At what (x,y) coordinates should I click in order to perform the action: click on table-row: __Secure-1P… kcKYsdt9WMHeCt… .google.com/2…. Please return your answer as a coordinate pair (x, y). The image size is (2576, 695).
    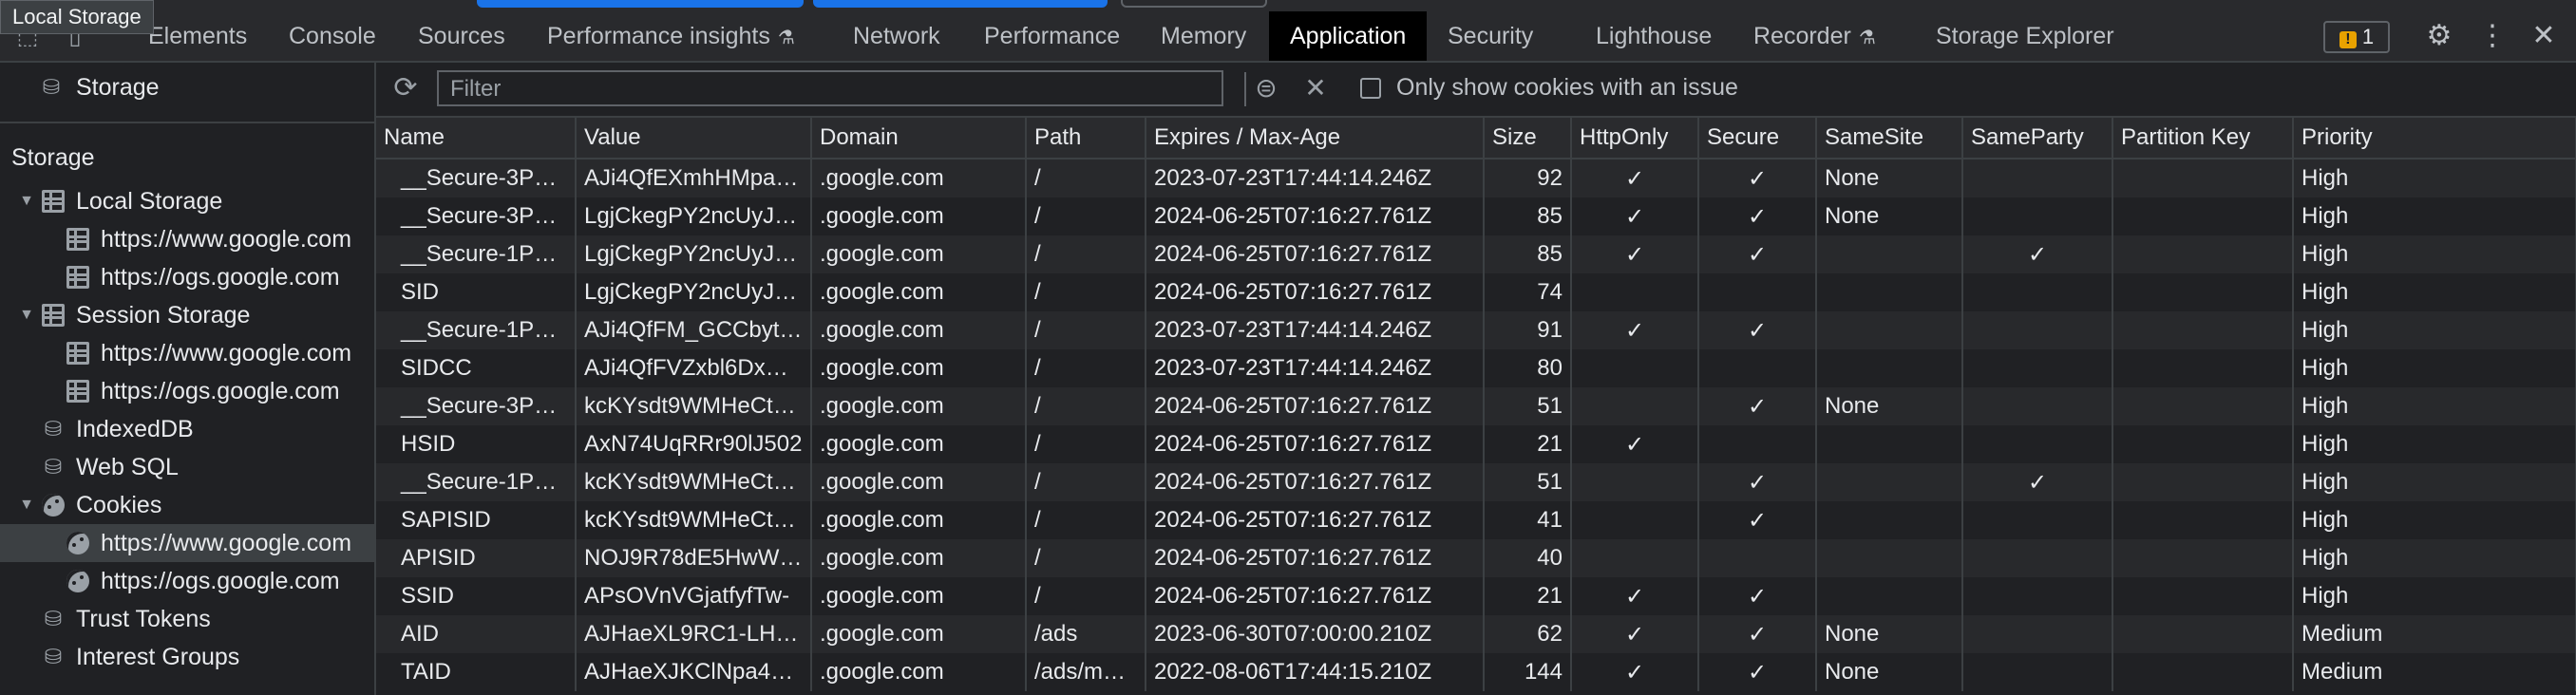
    Looking at the image, I should click on (1476, 482).